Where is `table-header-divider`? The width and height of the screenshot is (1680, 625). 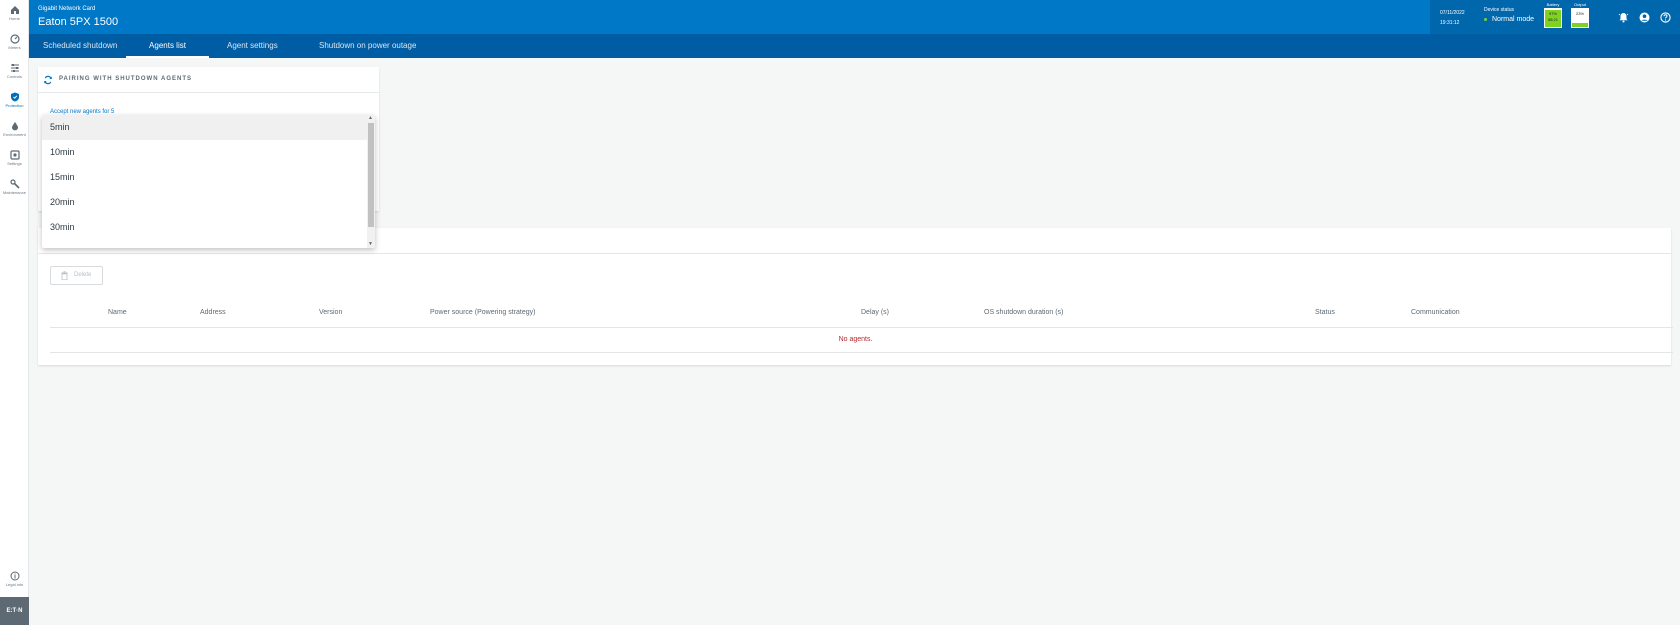 table-header-divider is located at coordinates (861, 327).